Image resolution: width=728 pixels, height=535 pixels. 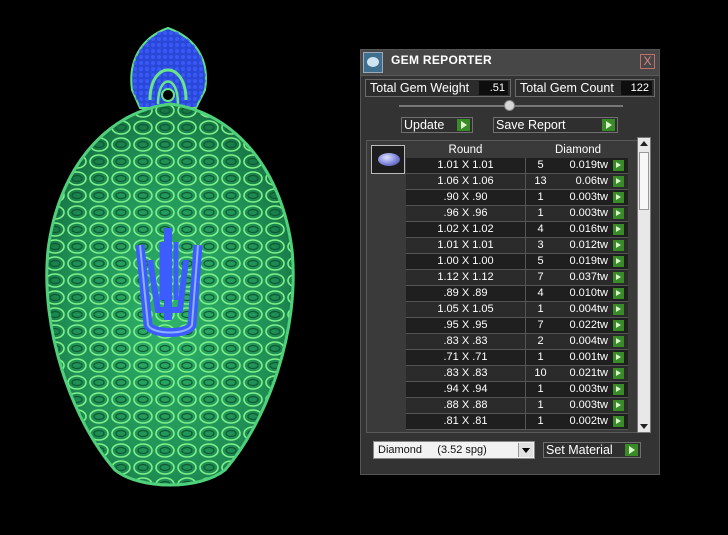 I want to click on panel-title: GEM REPORTER, so click(x=441, y=60).